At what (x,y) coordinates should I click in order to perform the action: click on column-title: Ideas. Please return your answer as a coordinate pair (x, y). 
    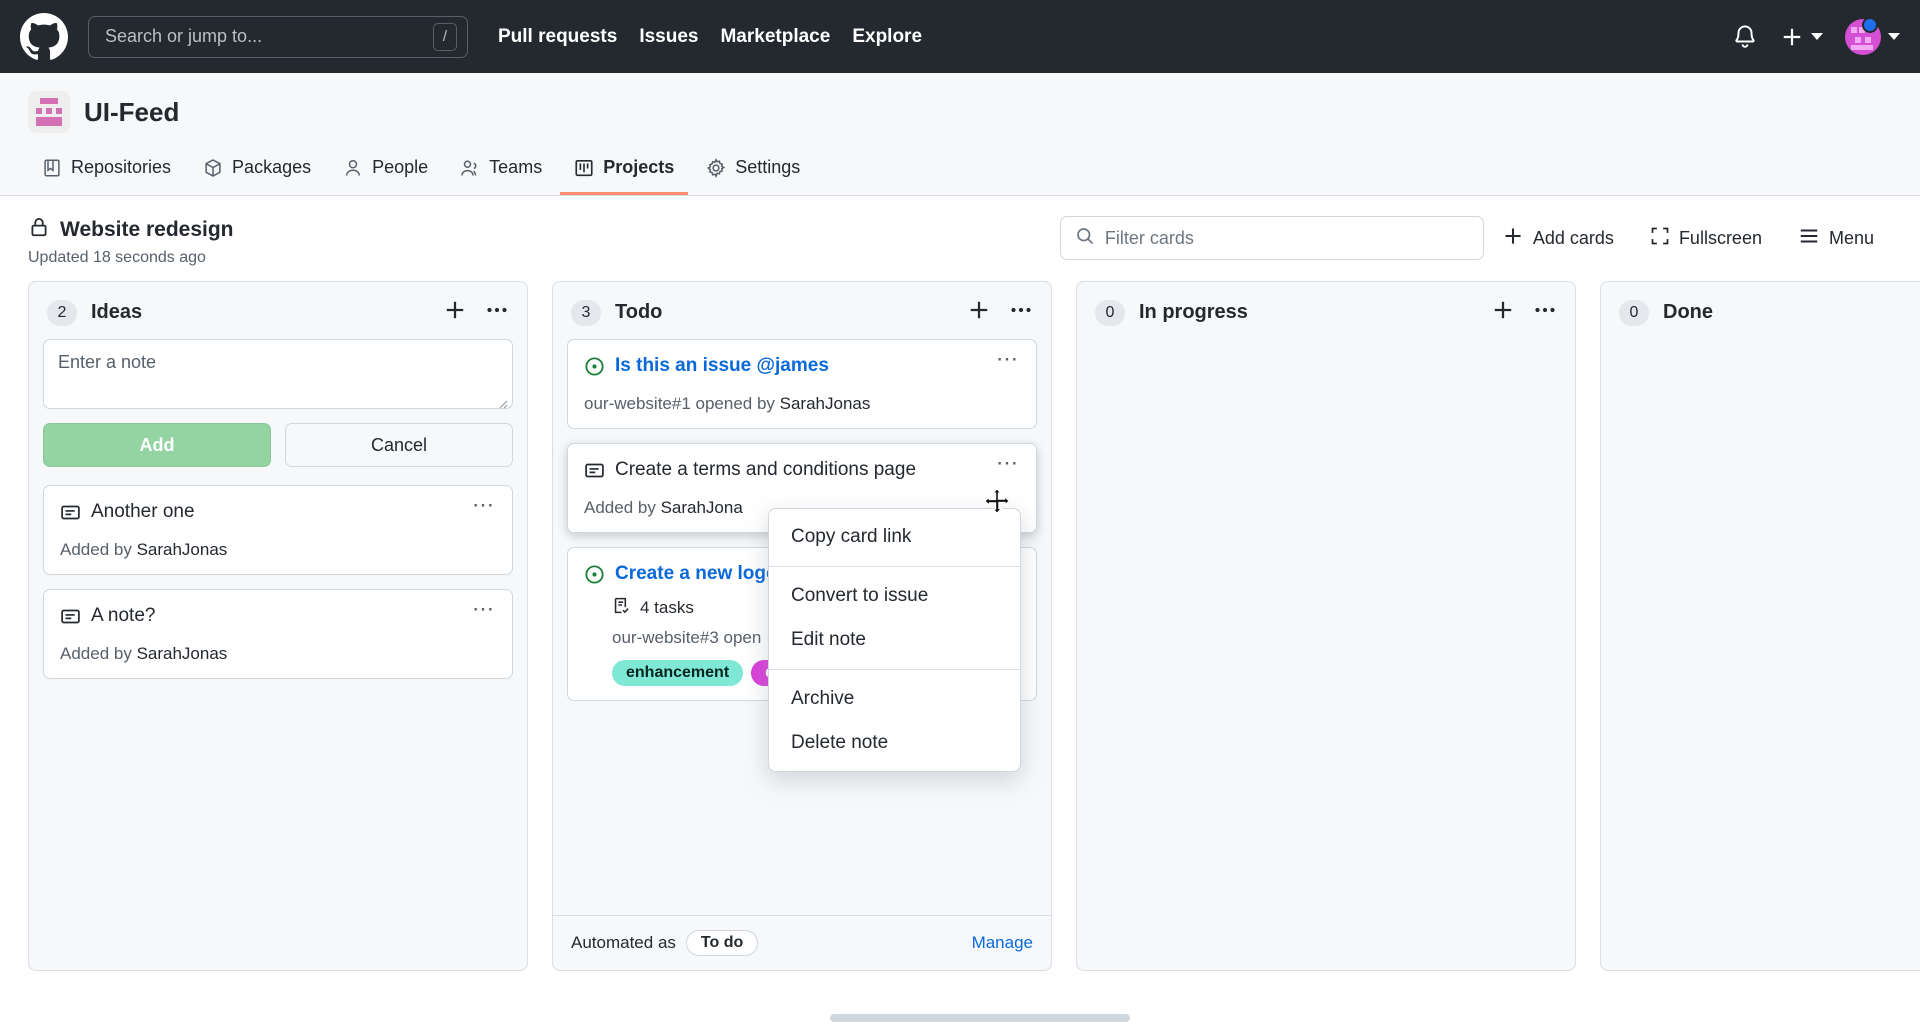
    Looking at the image, I should click on (117, 312).